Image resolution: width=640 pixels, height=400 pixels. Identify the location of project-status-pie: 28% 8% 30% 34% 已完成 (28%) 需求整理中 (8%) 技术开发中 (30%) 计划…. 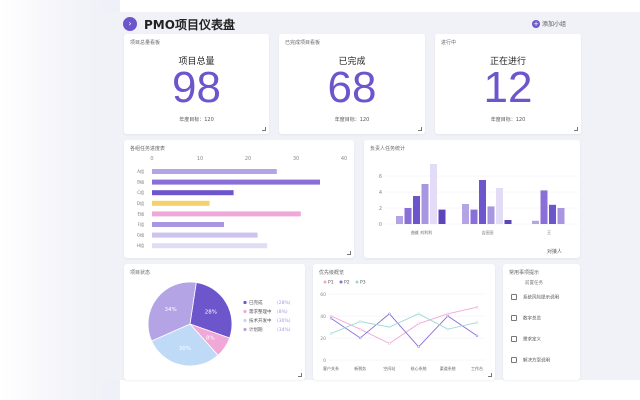
(219, 324).